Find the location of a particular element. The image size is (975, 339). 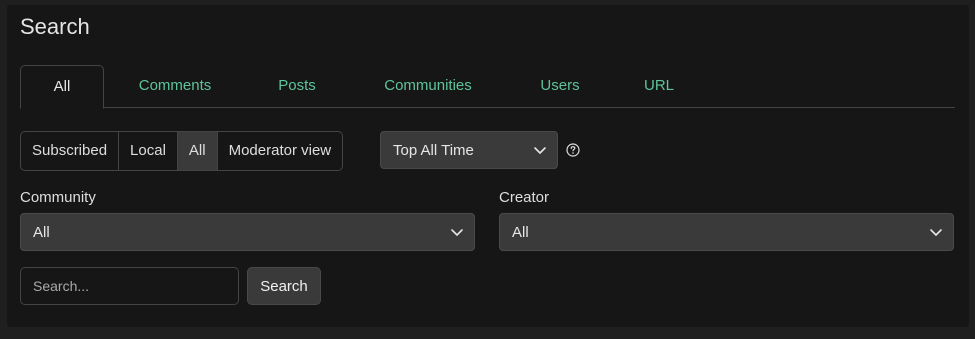

sort-select: Top All Time is located at coordinates (469, 150).